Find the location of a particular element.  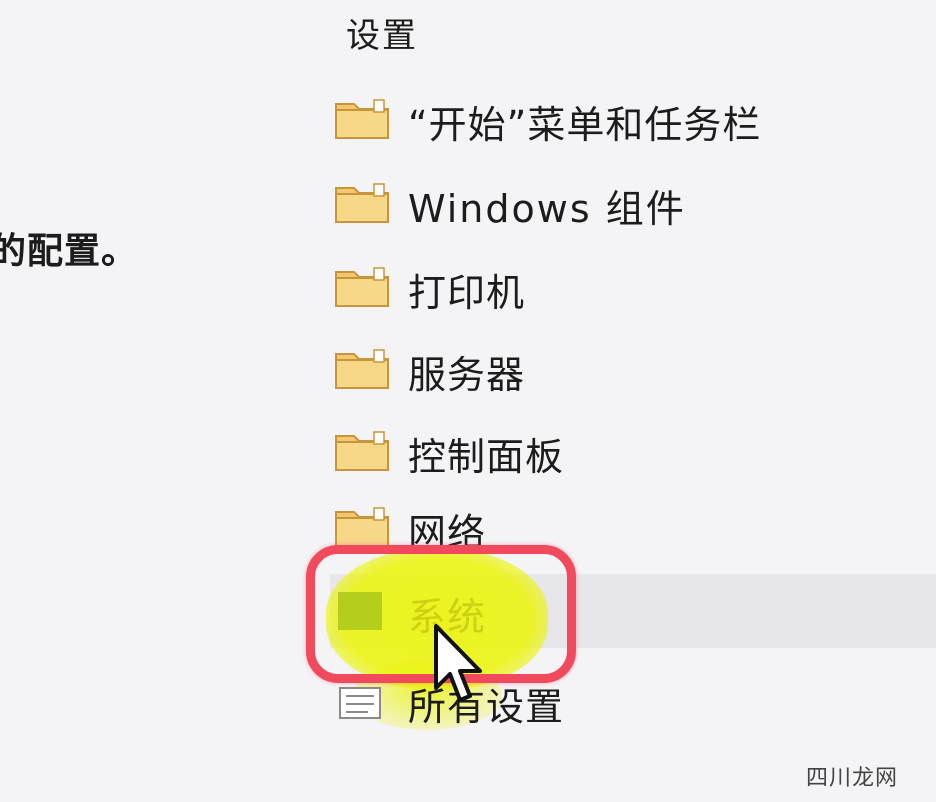

tree-item-windows-components: Windows 组件 is located at coordinates (614, 201).